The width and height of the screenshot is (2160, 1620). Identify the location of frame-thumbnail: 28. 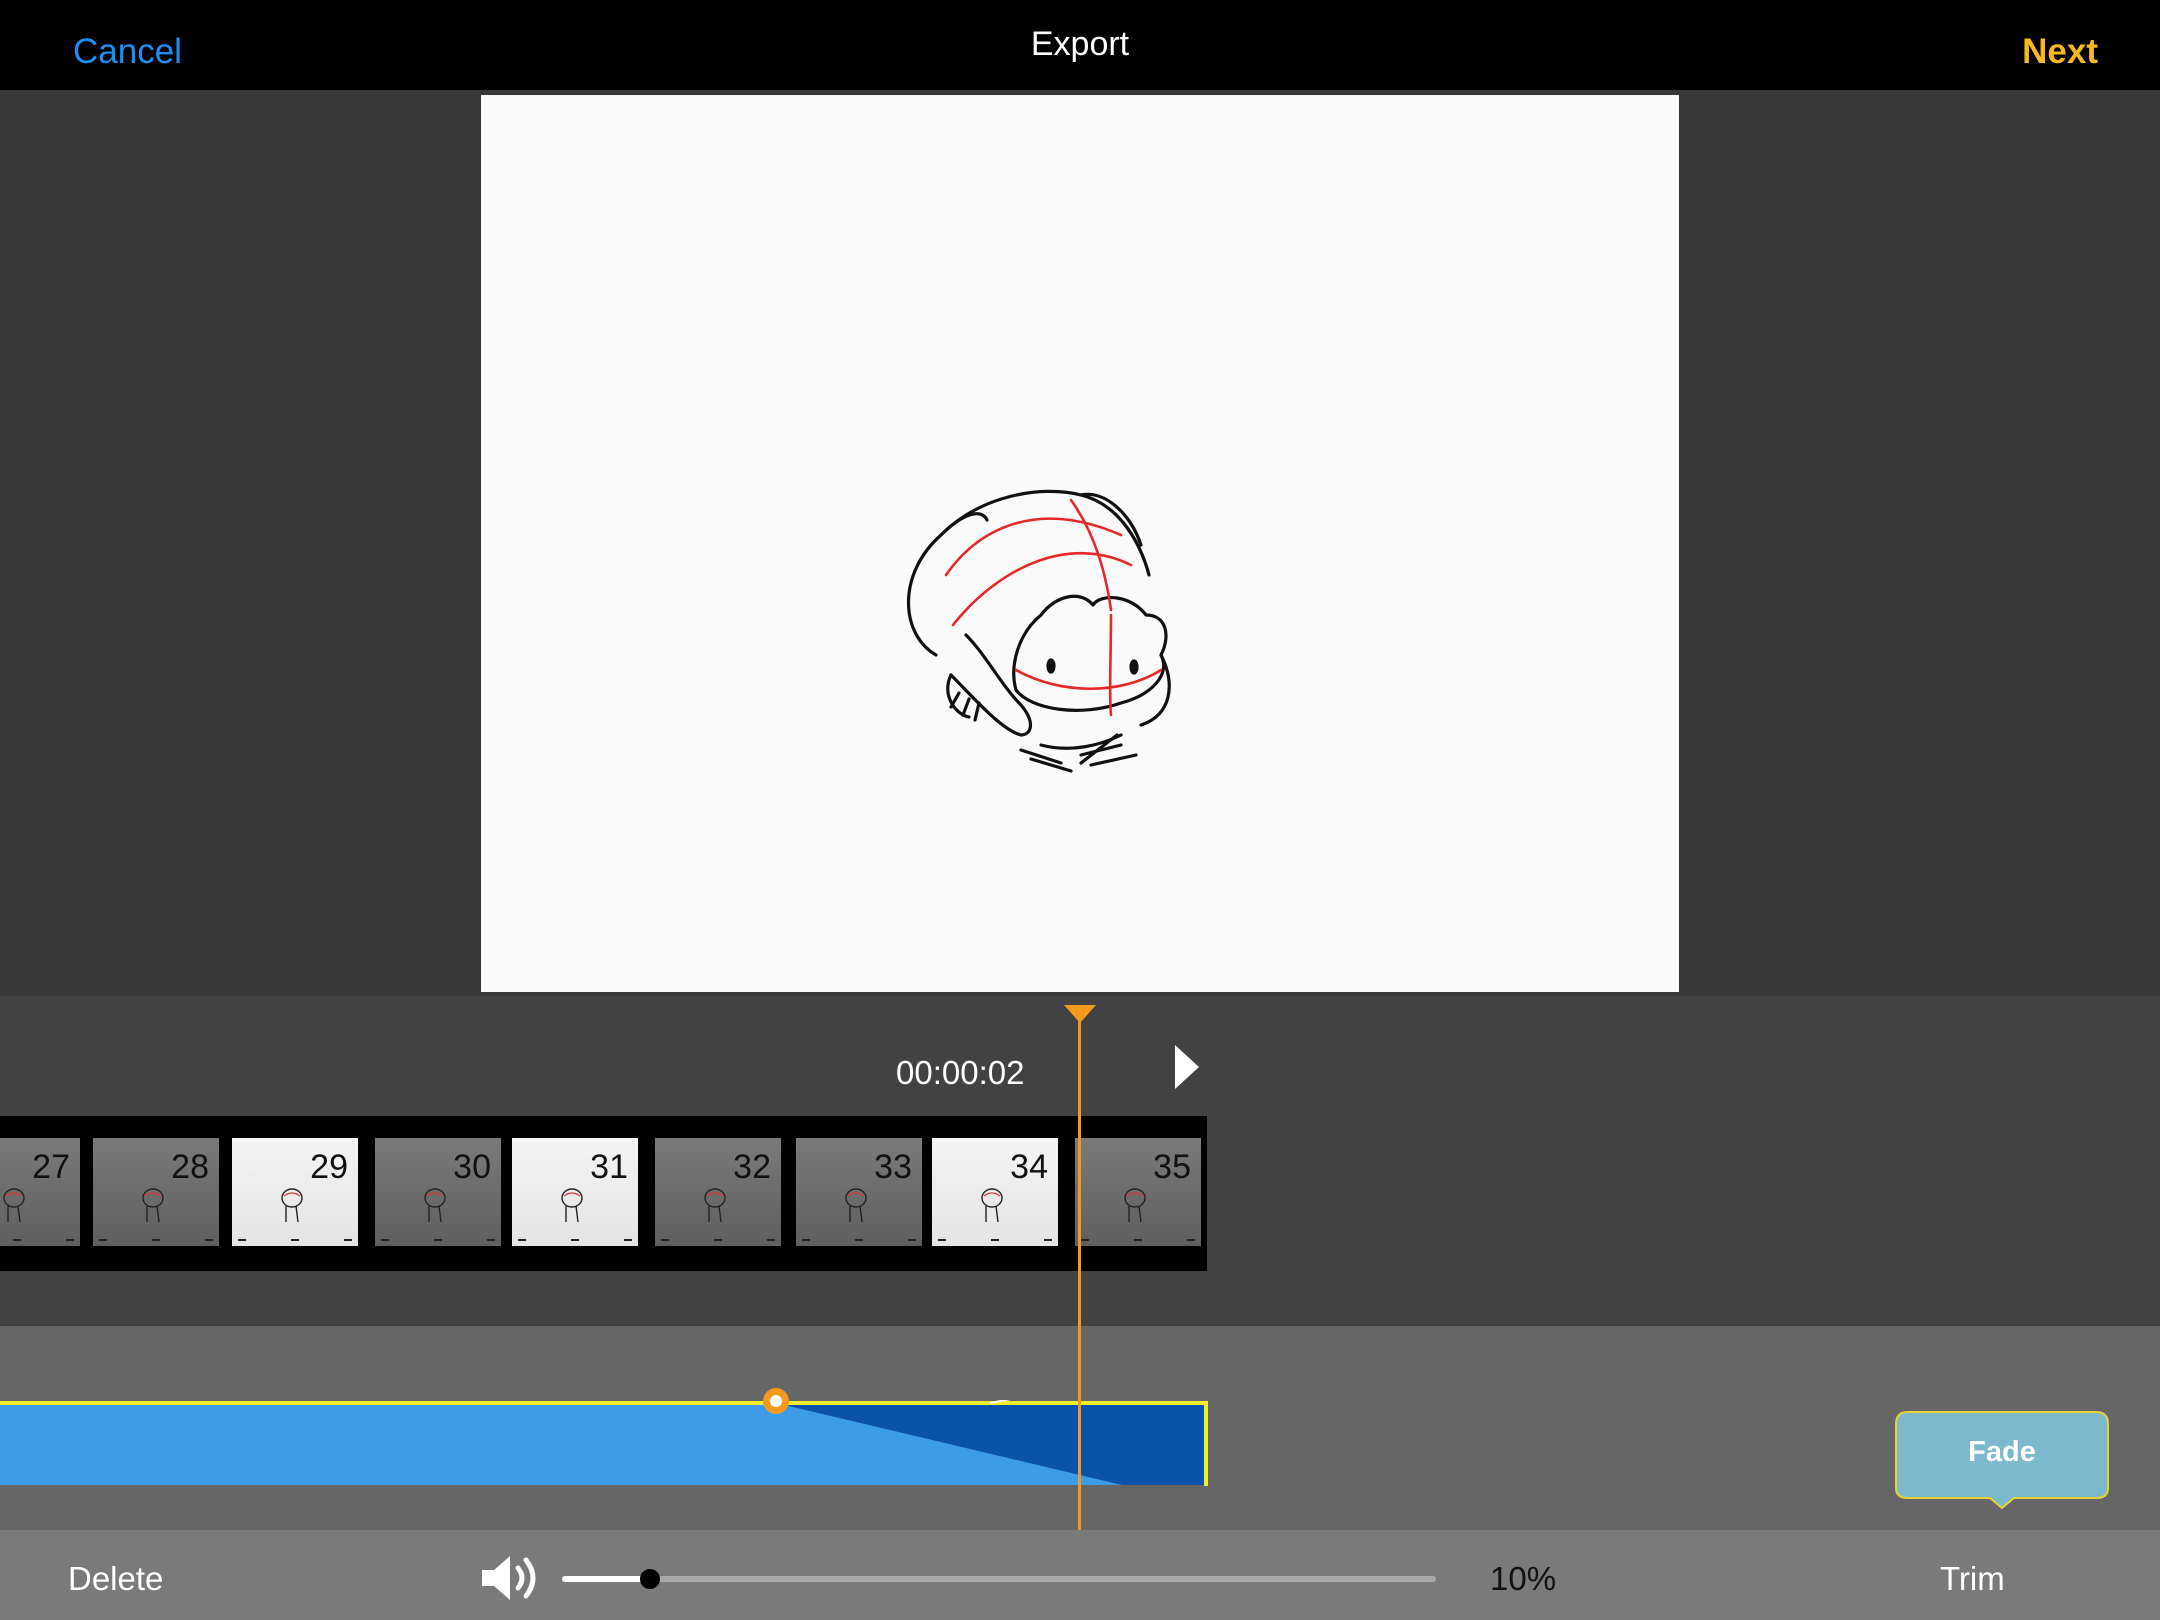
(156, 1192).